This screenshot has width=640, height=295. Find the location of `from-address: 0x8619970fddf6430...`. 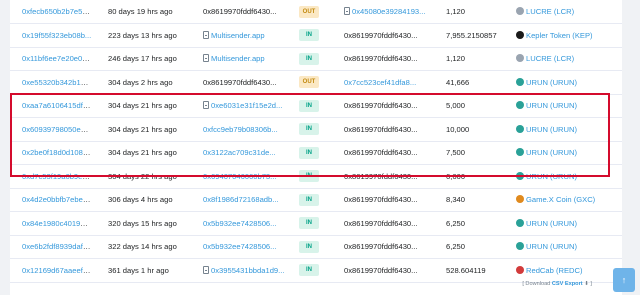

from-address: 0x8619970fddf6430... is located at coordinates (240, 11).